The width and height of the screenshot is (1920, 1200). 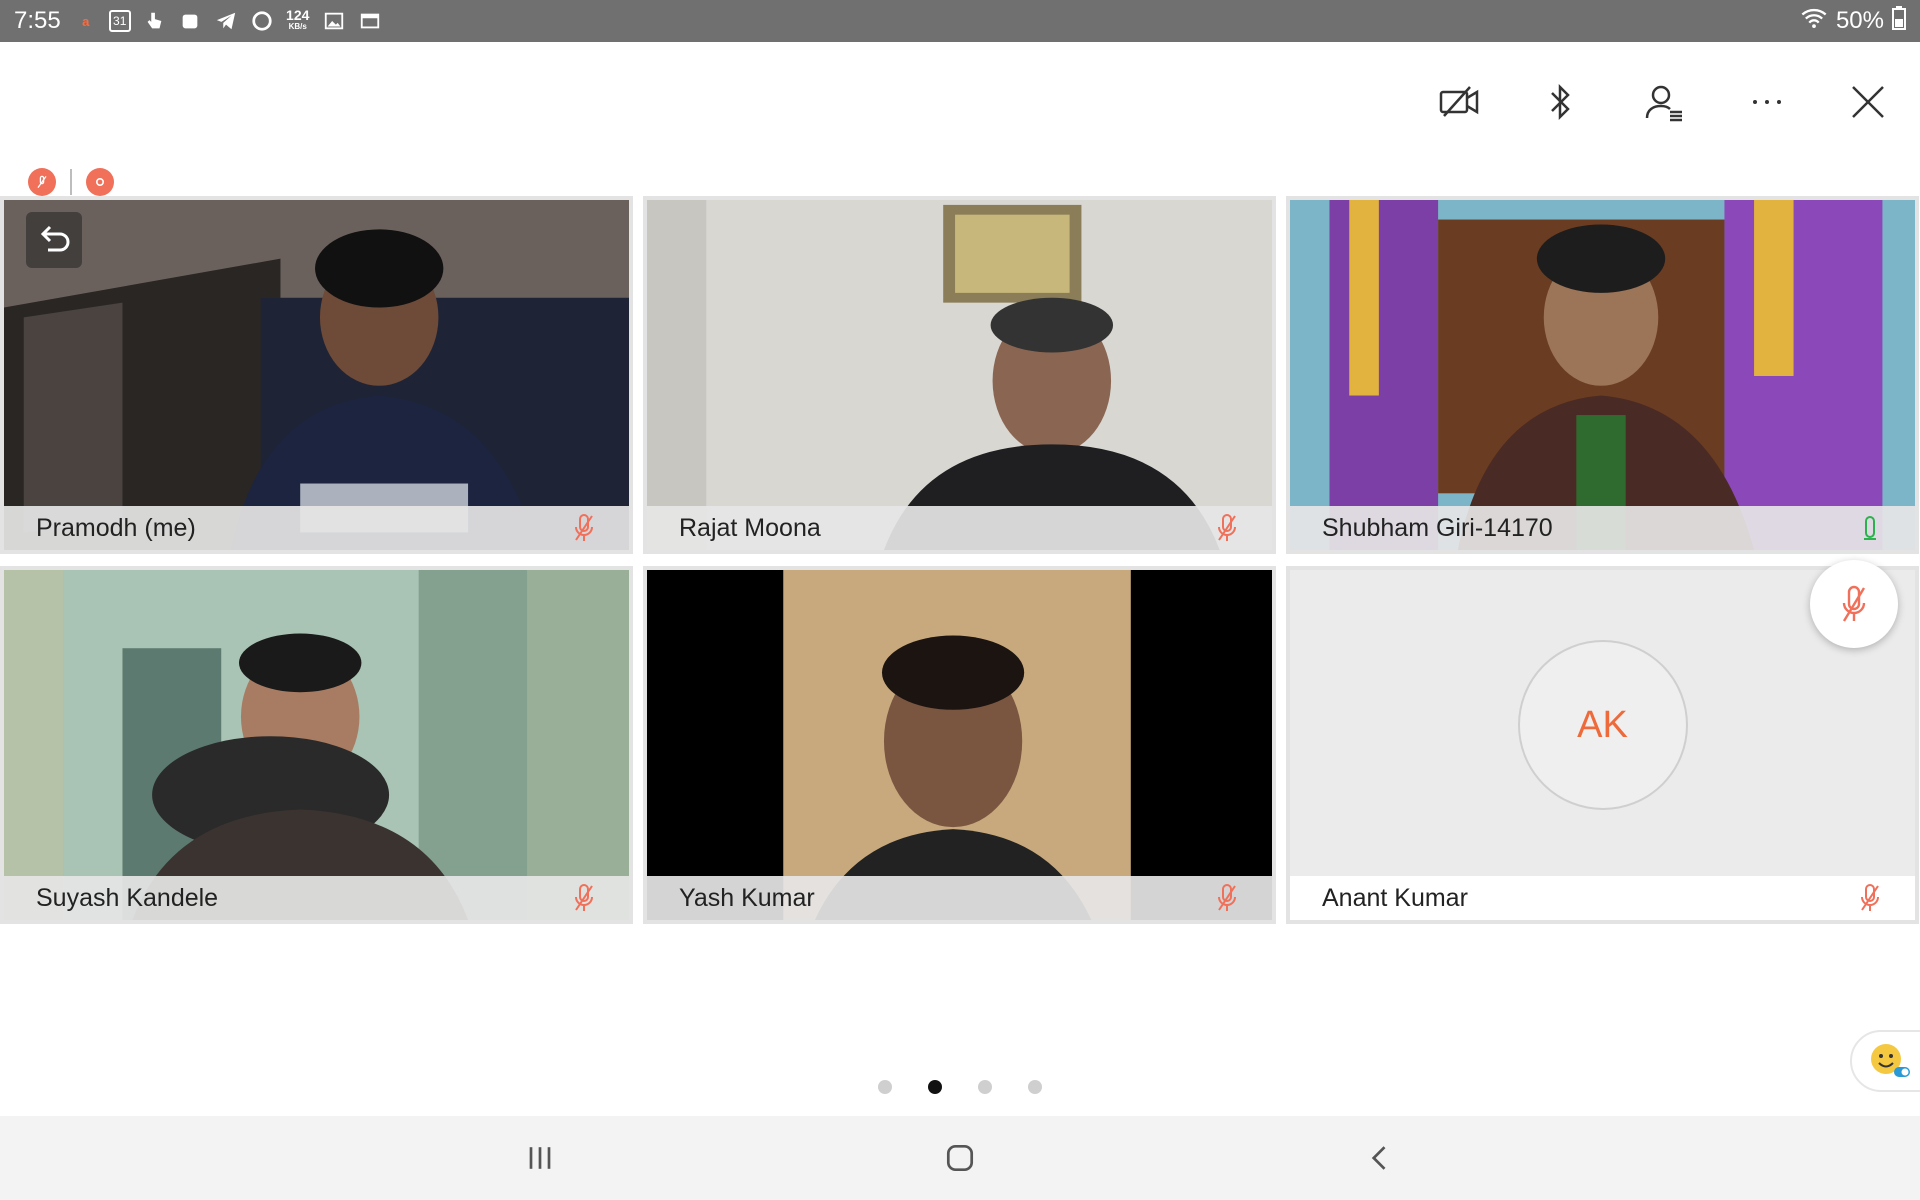 What do you see at coordinates (1602, 898) in the screenshot?
I see `nameplate: Anant Kumar` at bounding box center [1602, 898].